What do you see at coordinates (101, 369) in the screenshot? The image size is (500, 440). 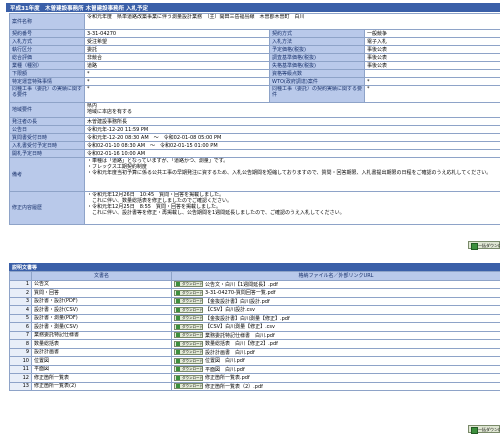 I see `doc-name: 平面図` at bounding box center [101, 369].